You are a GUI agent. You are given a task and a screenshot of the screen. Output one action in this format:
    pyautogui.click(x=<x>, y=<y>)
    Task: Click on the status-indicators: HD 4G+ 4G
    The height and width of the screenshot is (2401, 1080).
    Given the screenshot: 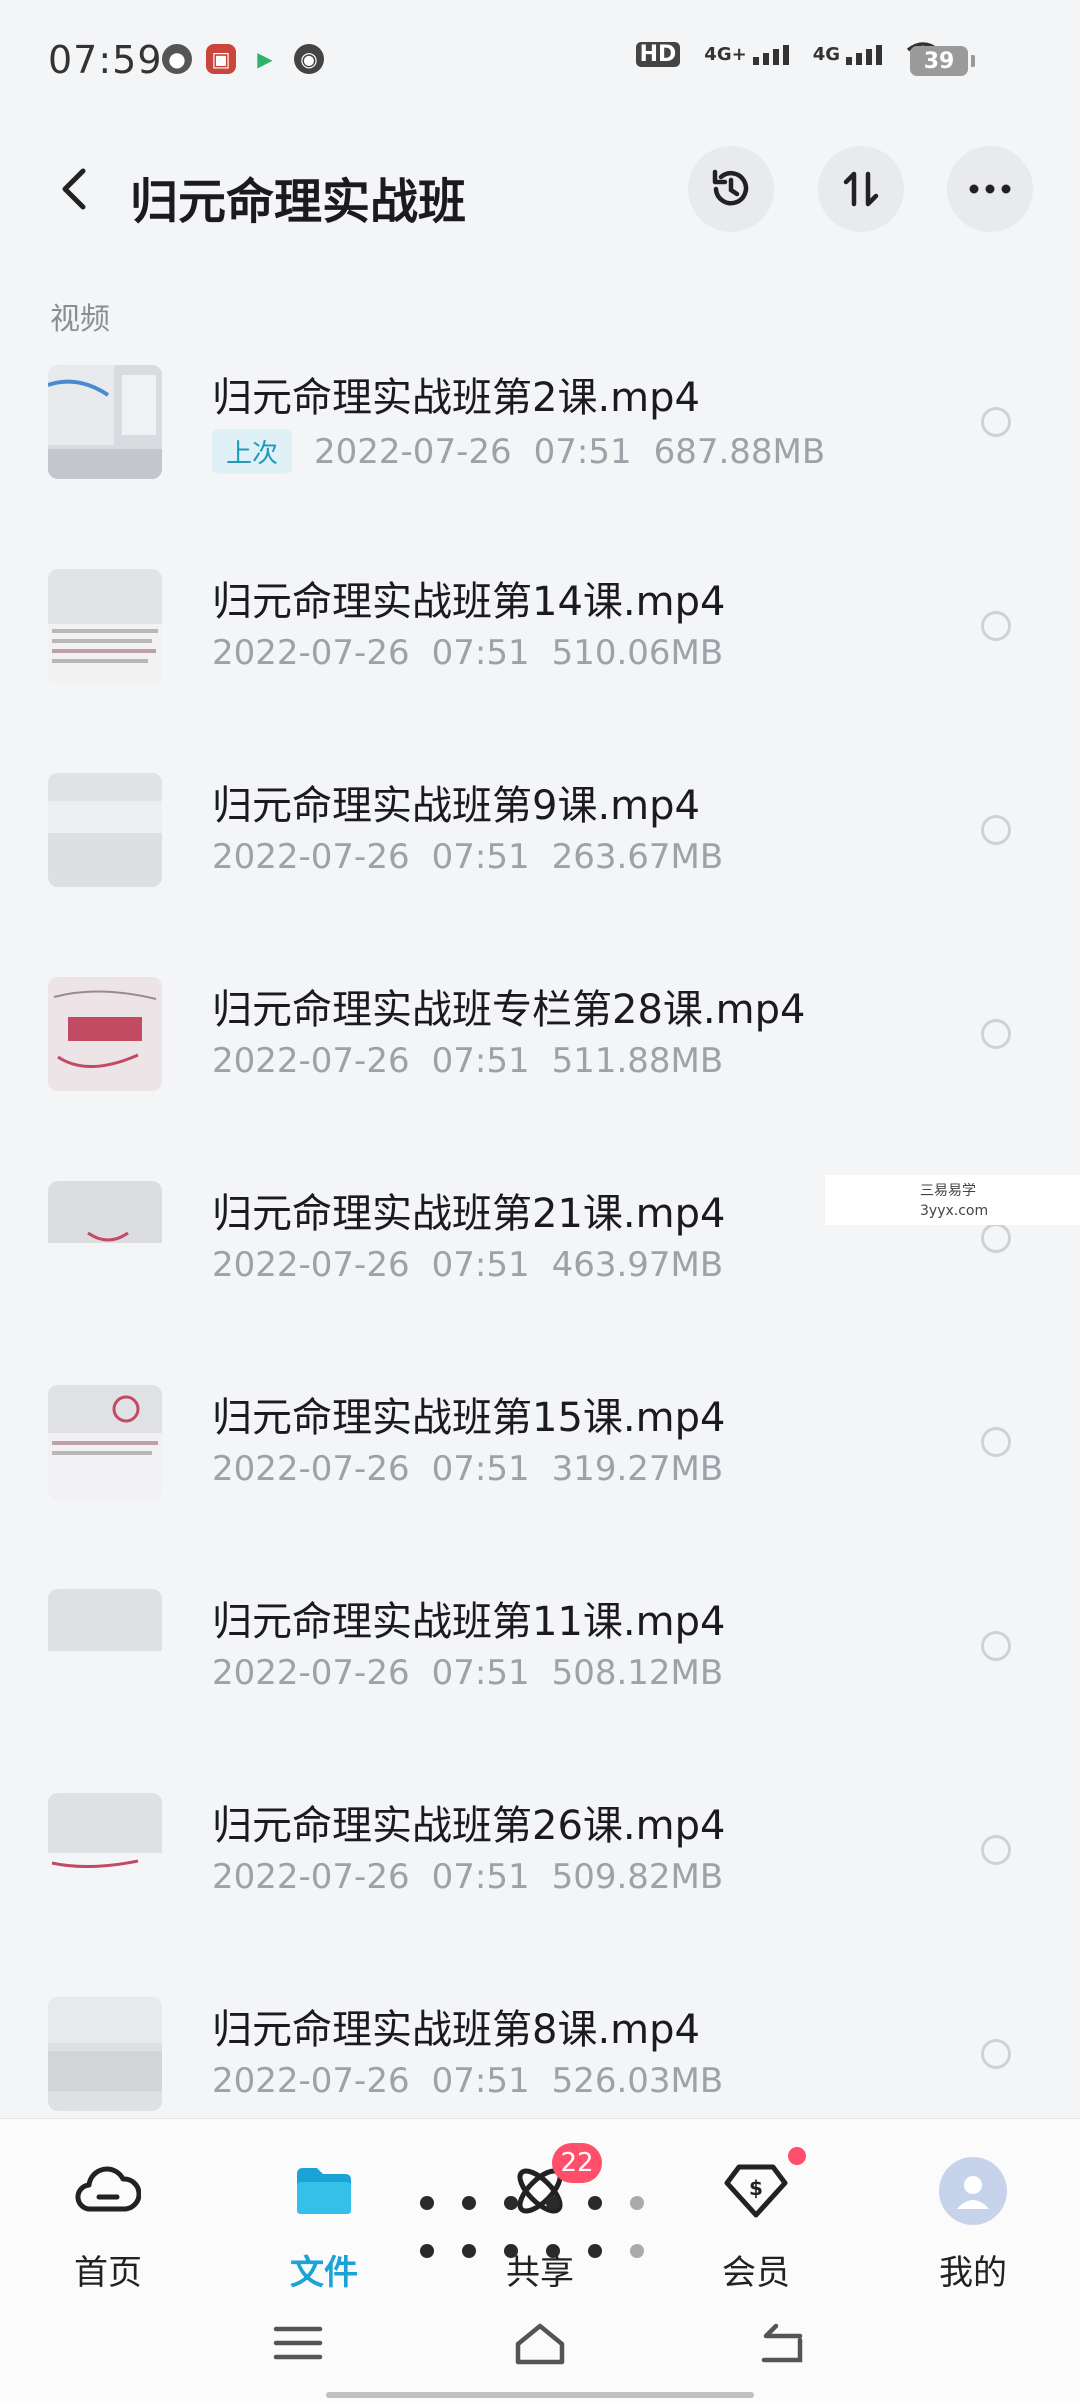 What is the action you would take?
    pyautogui.click(x=787, y=54)
    